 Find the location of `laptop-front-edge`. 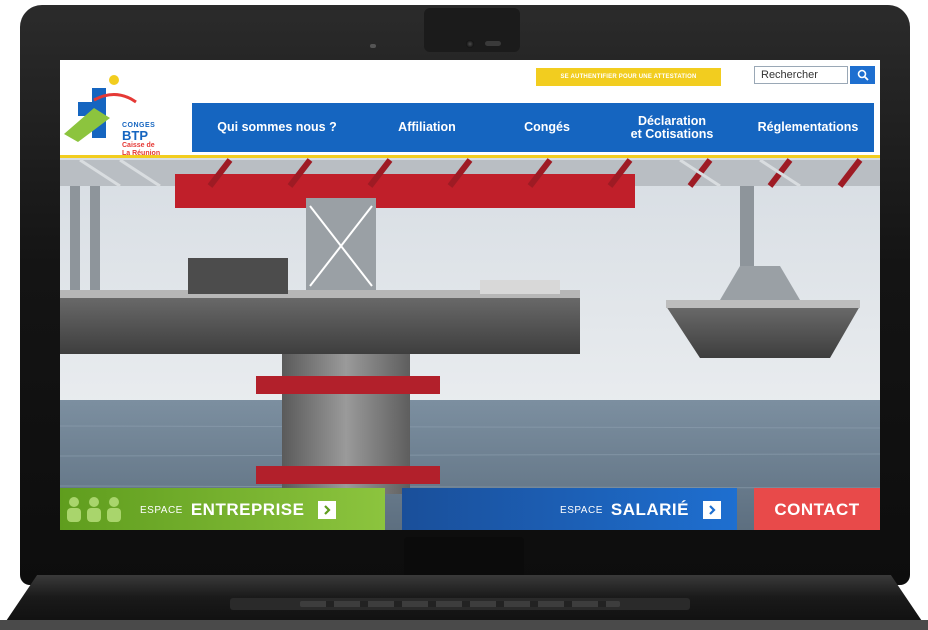

laptop-front-edge is located at coordinates (464, 625).